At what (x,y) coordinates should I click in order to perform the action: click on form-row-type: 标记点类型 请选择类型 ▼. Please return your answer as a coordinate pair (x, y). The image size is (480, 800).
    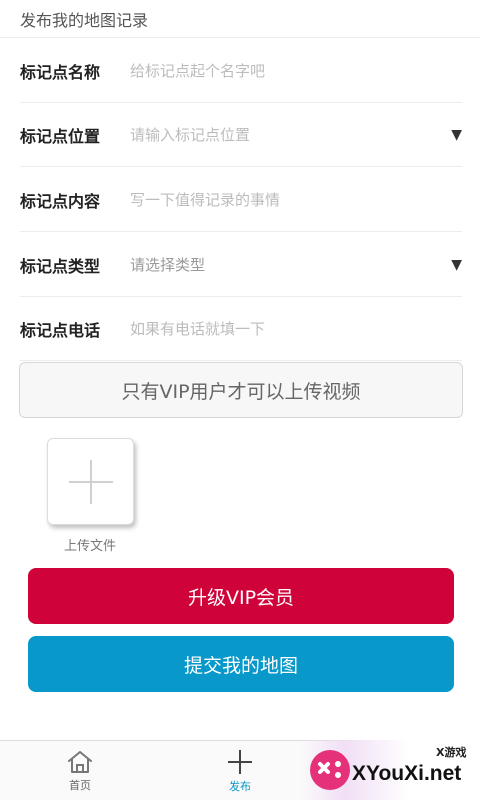
    Looking at the image, I should click on (241, 265).